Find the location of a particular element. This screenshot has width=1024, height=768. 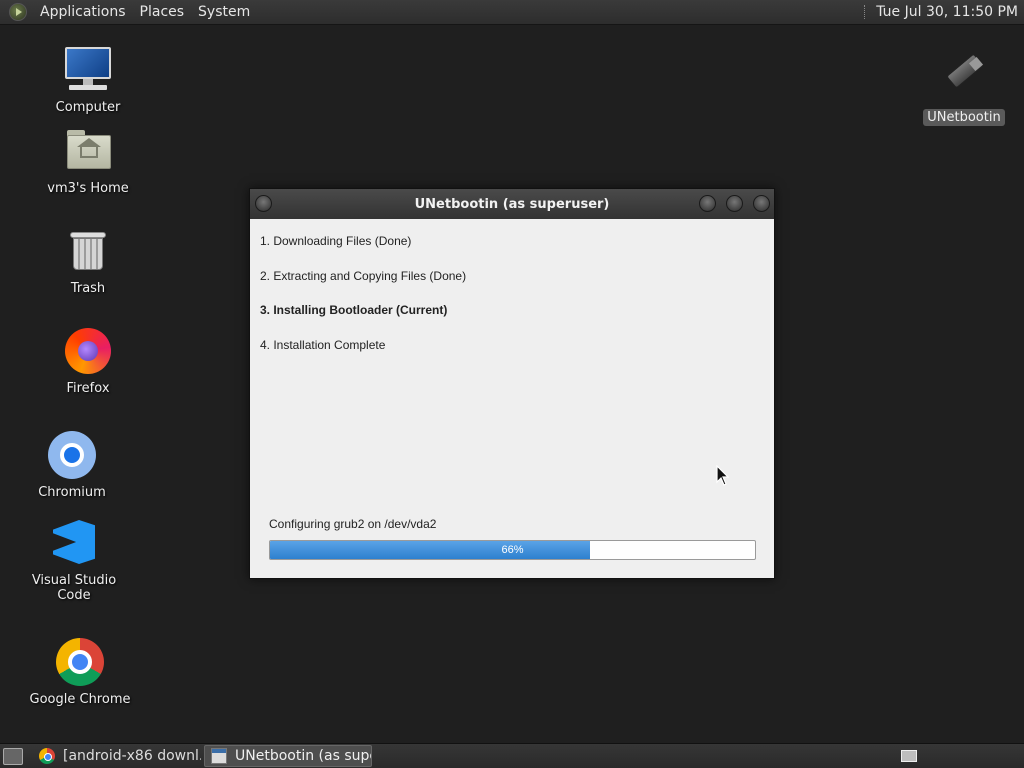

desktop-icon-label: vm3's Home is located at coordinates (88, 188).